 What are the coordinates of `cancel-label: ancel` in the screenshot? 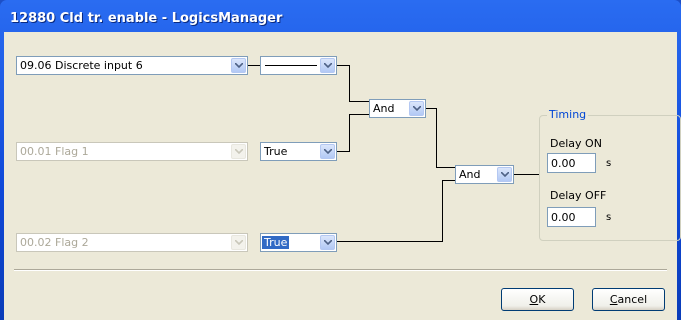 It's located at (632, 299).